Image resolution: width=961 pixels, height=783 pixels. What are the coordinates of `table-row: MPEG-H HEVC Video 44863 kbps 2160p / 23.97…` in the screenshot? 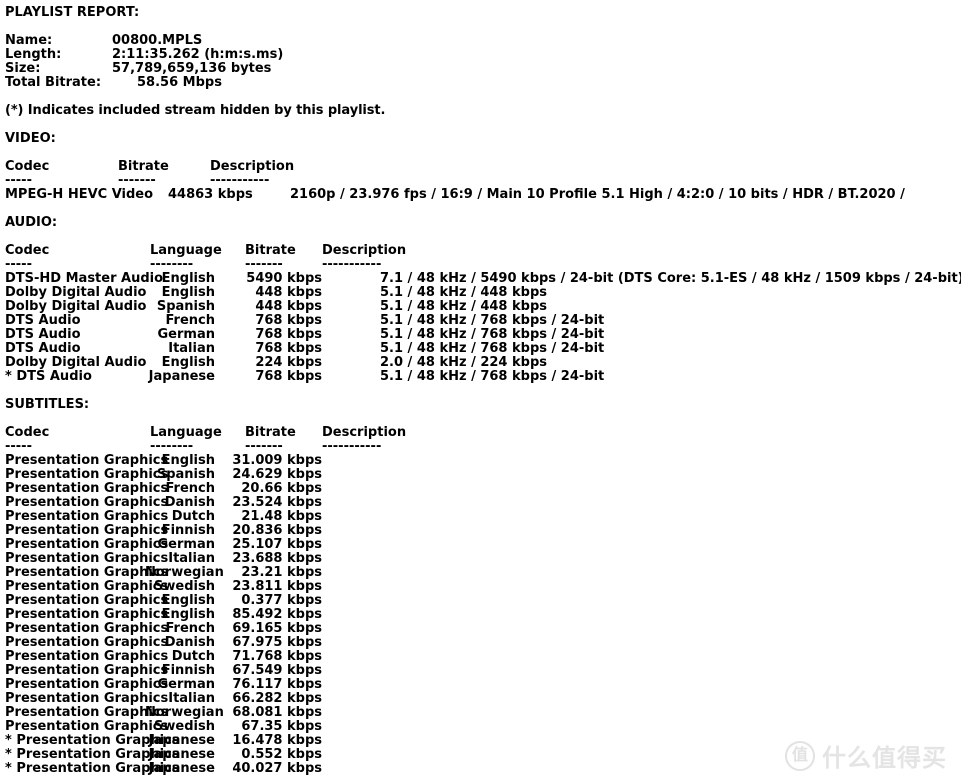 It's located at (483, 195).